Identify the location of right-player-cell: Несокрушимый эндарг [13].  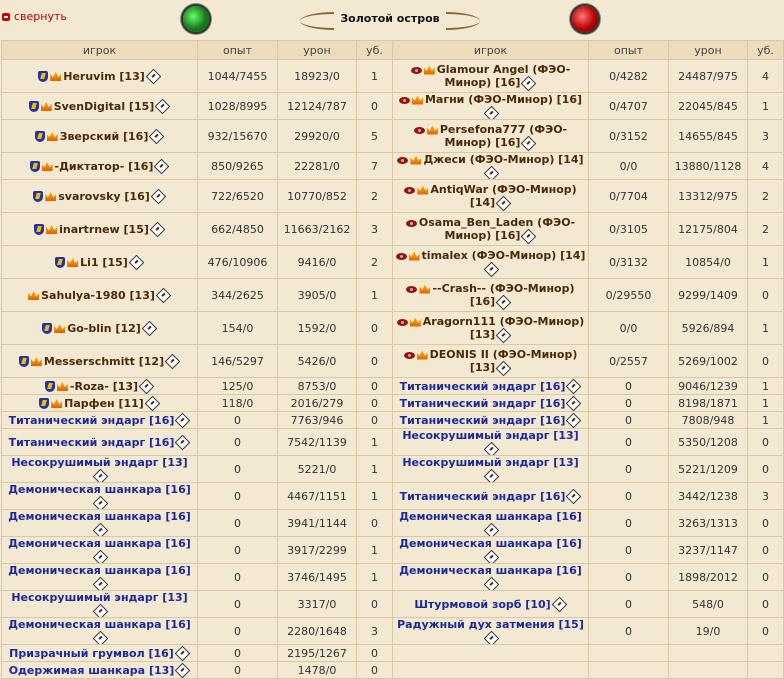
(490, 469).